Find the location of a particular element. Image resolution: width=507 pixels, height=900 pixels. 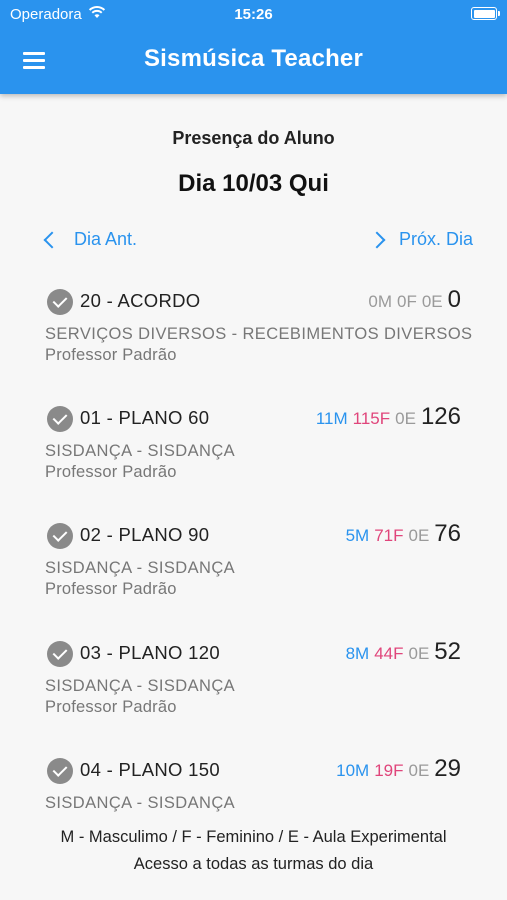

attendance-counts: 11M 115F 0E 126 is located at coordinates (388, 417).